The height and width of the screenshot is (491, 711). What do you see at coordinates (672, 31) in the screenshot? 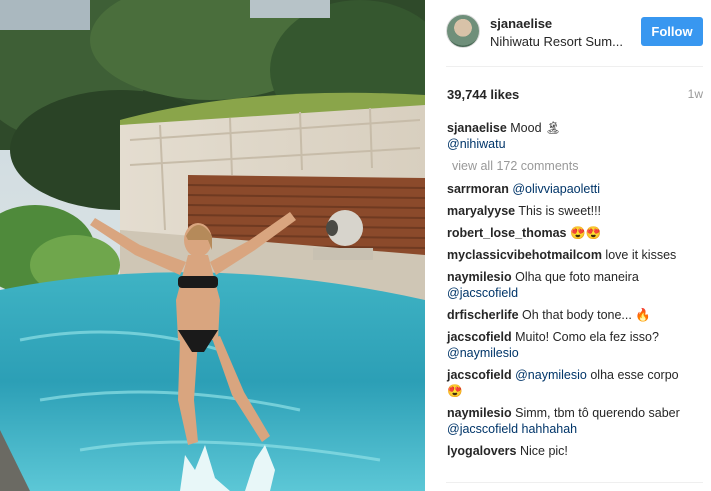
I see `follow-button: Follow` at bounding box center [672, 31].